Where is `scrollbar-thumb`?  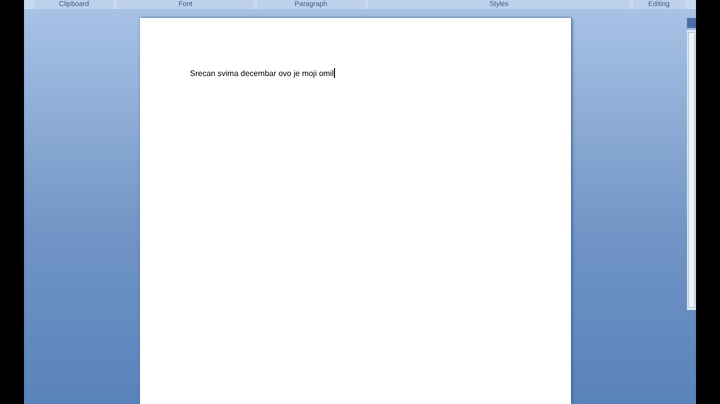 scrollbar-thumb is located at coordinates (691, 170).